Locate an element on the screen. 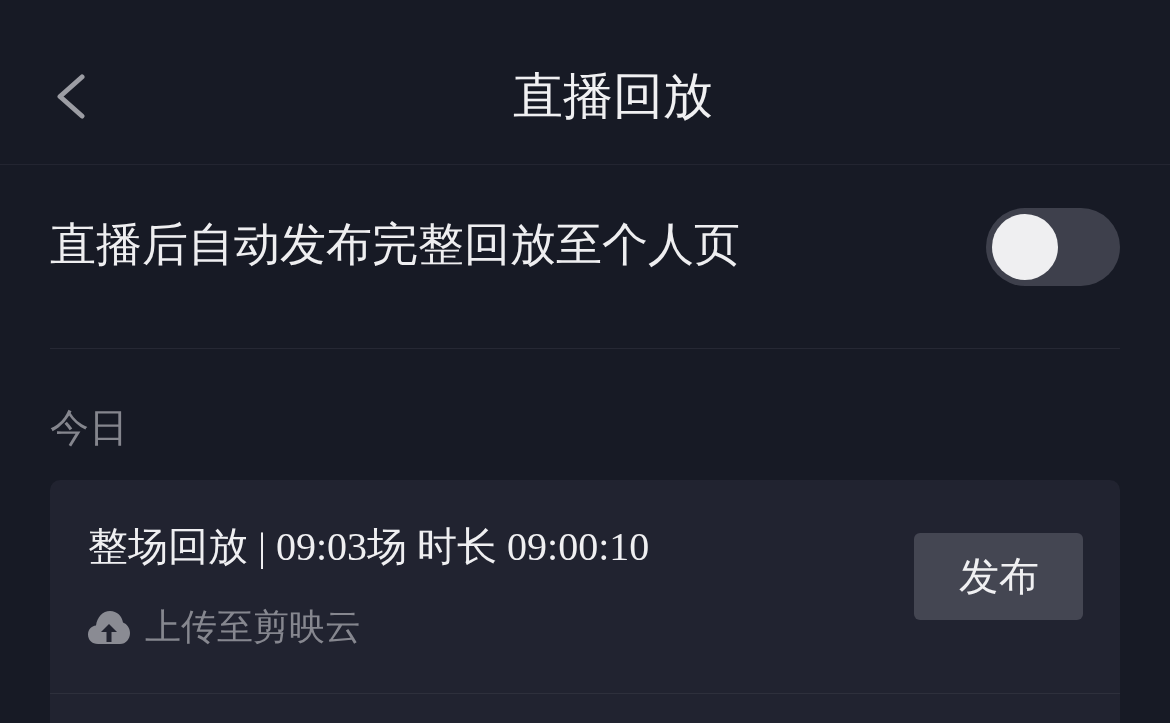 The height and width of the screenshot is (723, 1170). replay-title: 整场回放 | 09:03场 时长 09:00:10 is located at coordinates (369, 547).